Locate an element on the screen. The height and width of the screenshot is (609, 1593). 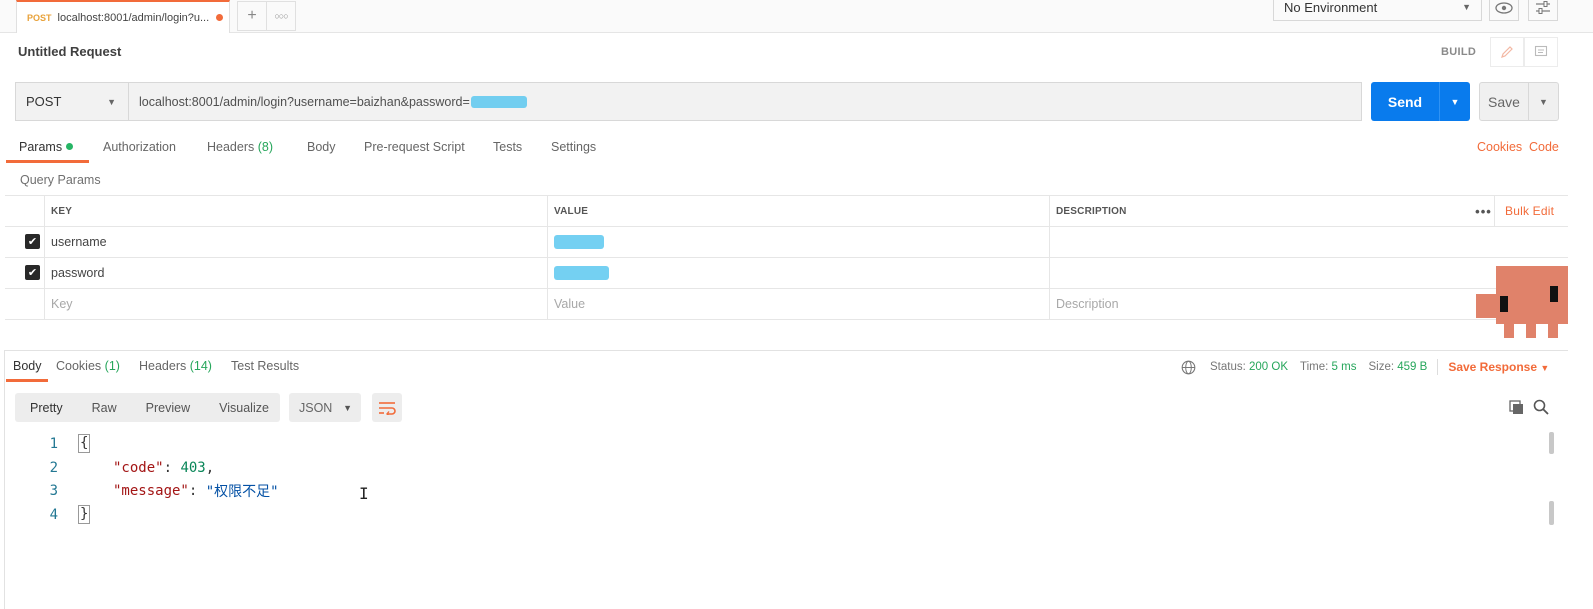
tab-tests: Tests is located at coordinates (507, 147).